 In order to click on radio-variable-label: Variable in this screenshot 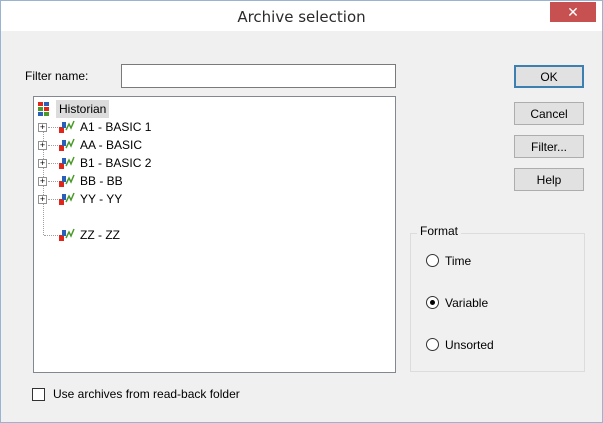, I will do `click(467, 303)`.